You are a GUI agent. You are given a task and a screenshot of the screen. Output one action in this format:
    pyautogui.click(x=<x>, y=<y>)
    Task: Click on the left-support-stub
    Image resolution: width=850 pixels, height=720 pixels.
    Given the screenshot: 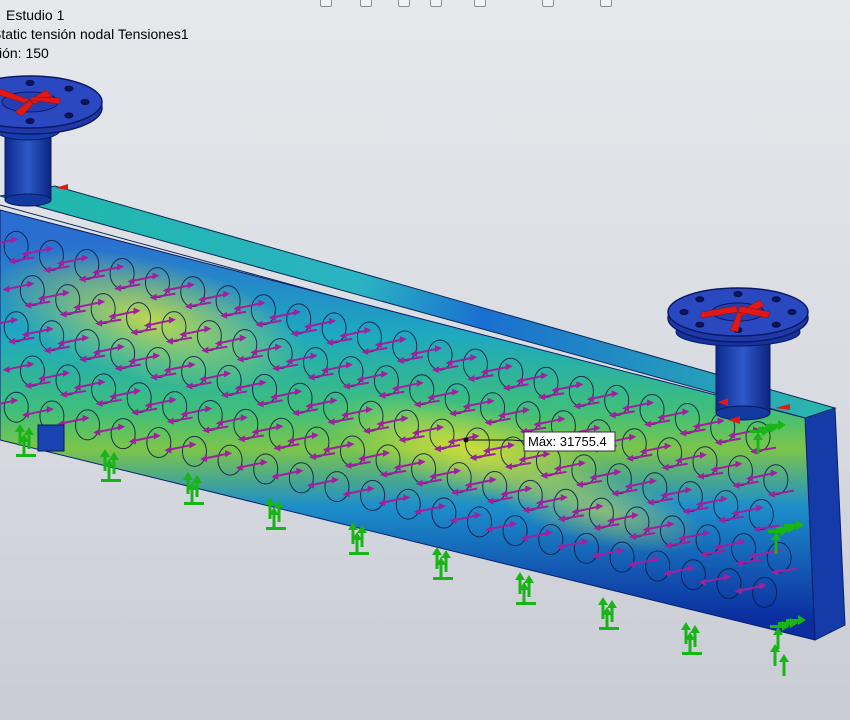 What is the action you would take?
    pyautogui.click(x=51, y=438)
    